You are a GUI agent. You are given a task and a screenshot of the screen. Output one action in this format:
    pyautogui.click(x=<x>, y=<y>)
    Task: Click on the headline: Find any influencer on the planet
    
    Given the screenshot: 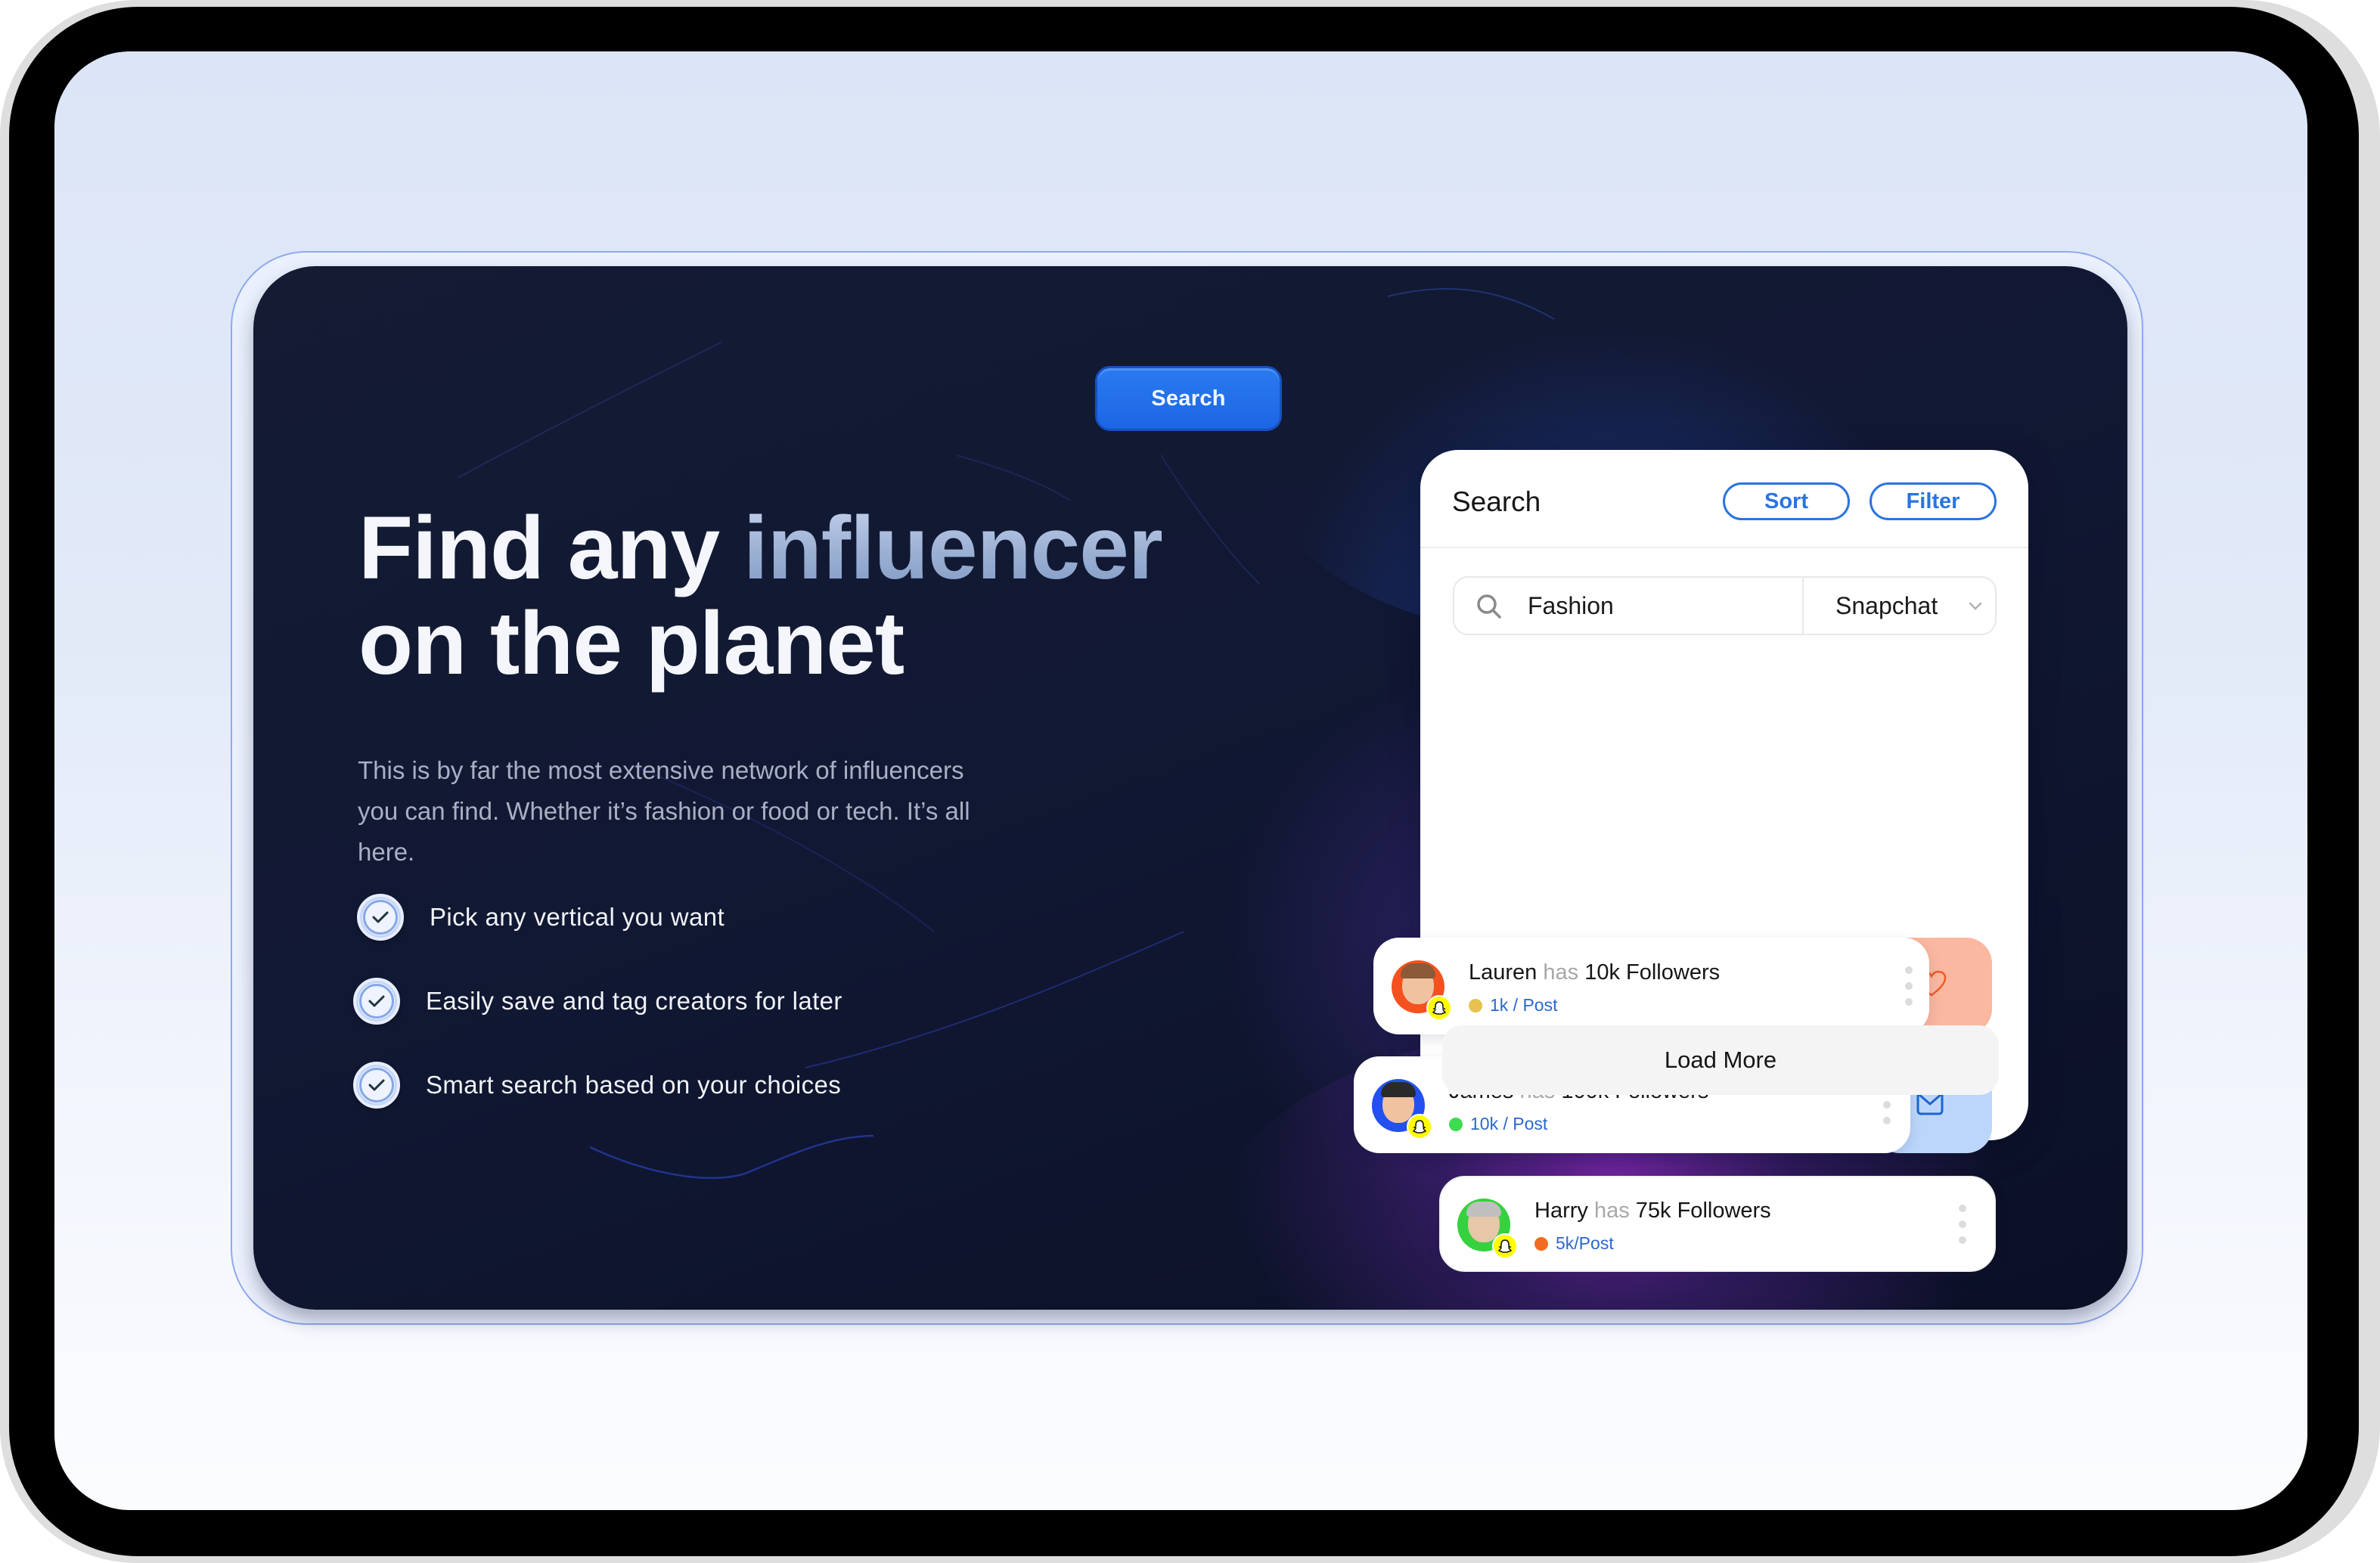 What is the action you would take?
    pyautogui.click(x=760, y=595)
    